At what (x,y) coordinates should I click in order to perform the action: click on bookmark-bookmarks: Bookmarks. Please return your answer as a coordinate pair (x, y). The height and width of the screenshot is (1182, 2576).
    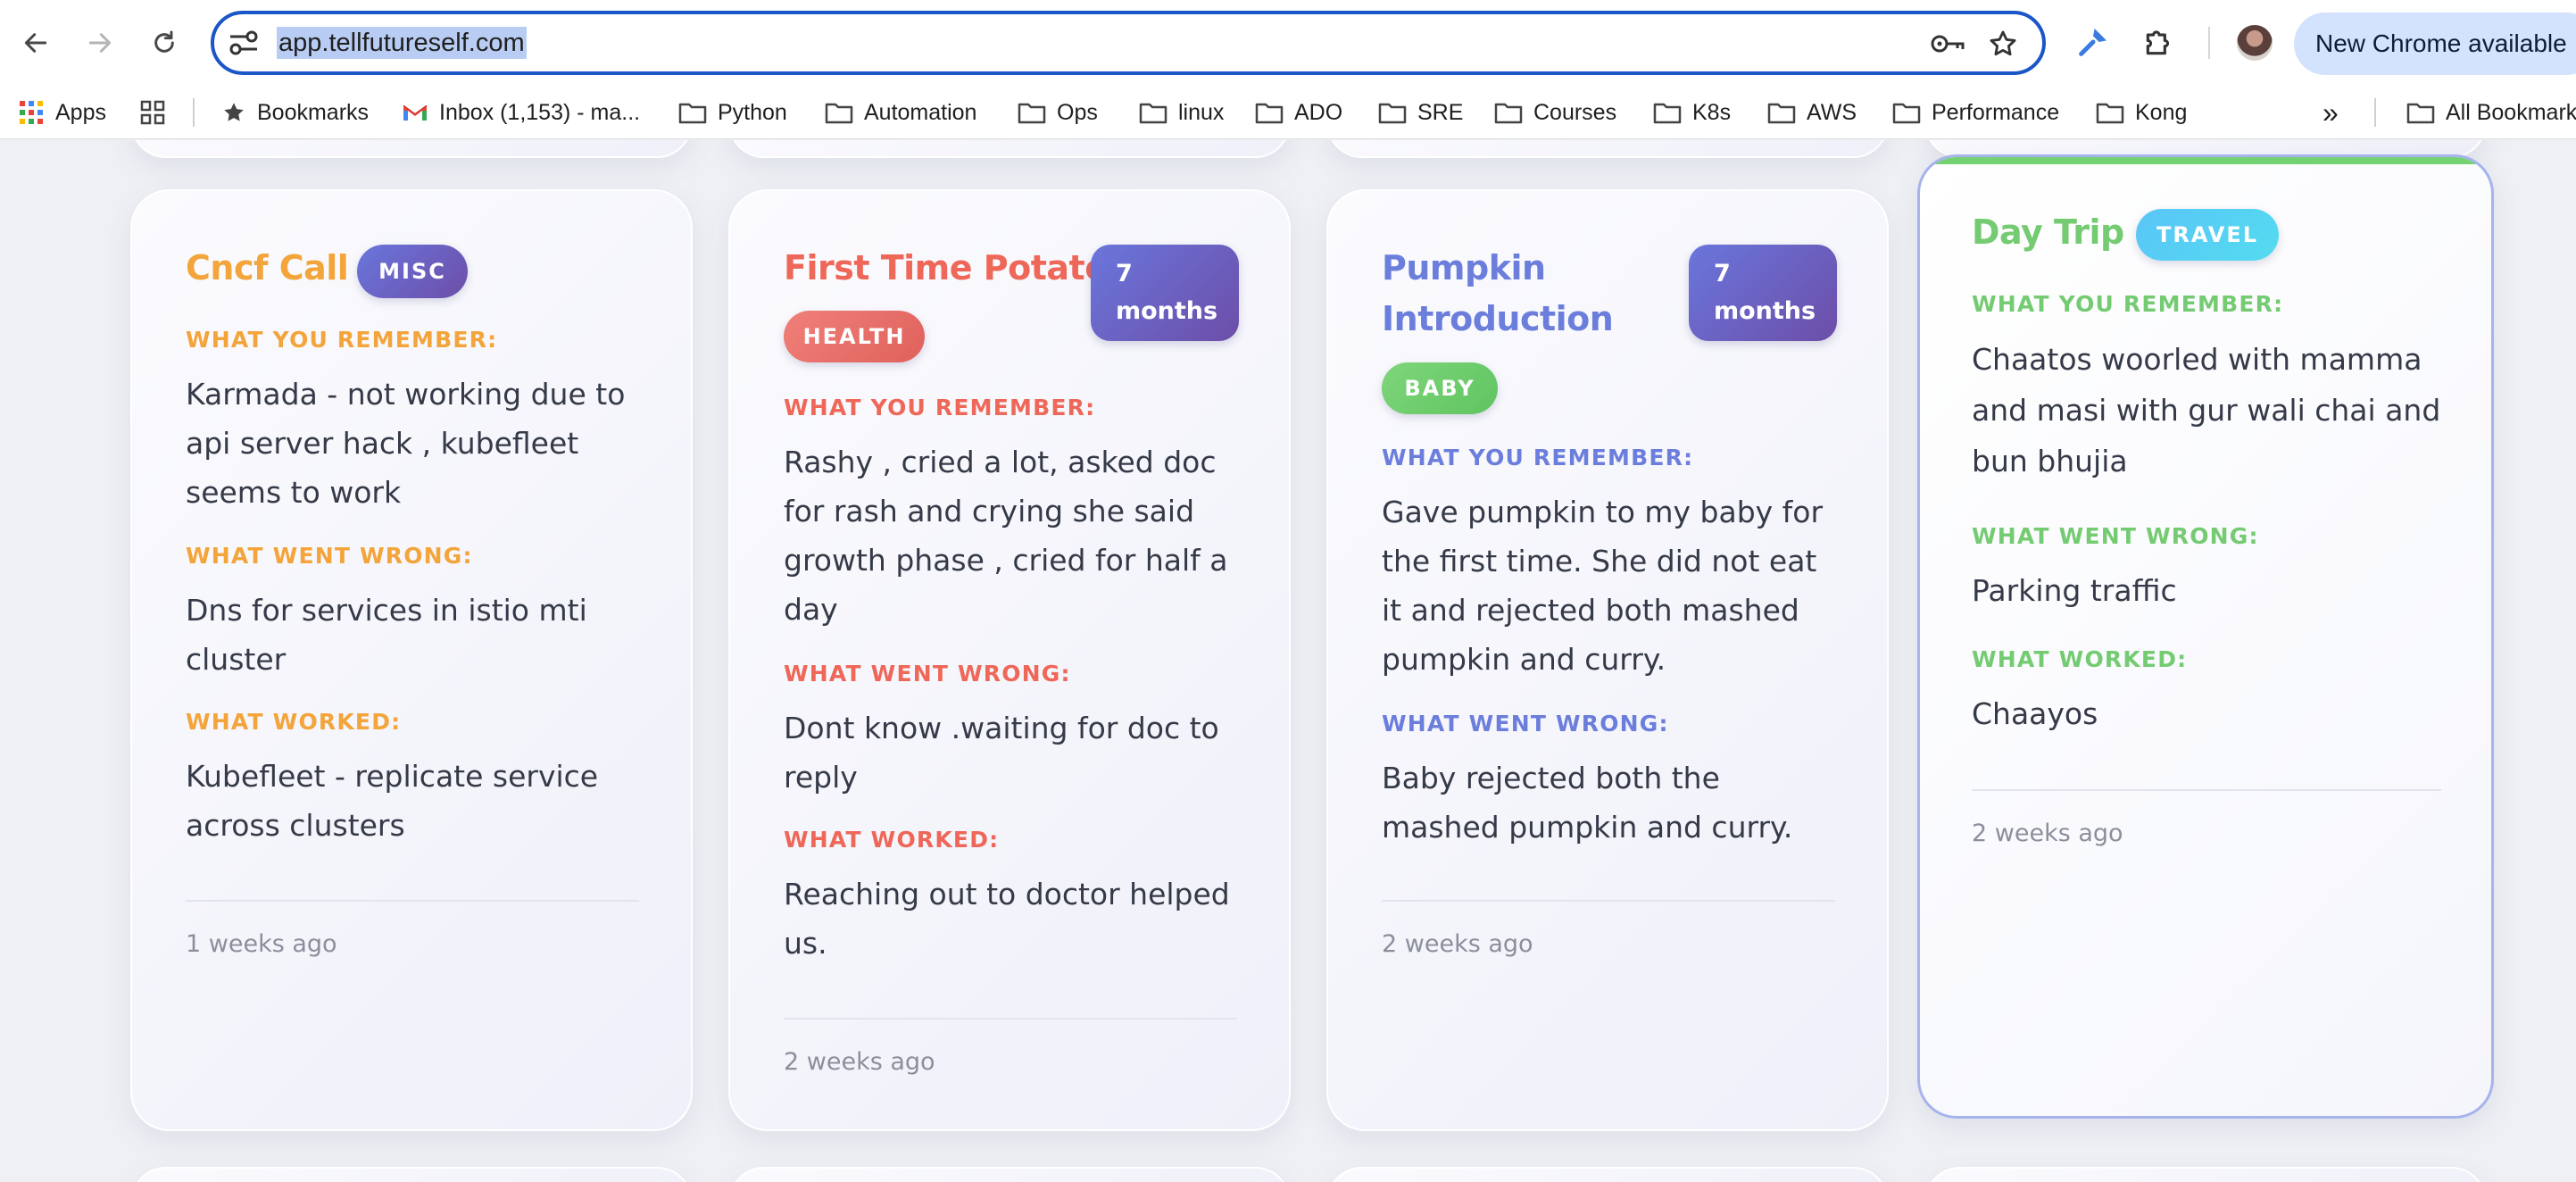
    Looking at the image, I should click on (295, 112).